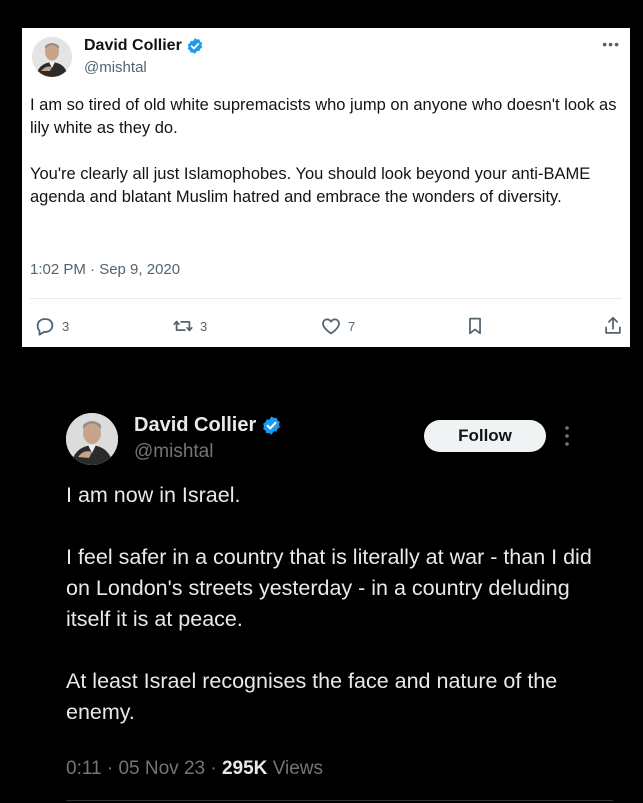  Describe the element at coordinates (331, 326) in the screenshot. I see `heart-icon` at that location.